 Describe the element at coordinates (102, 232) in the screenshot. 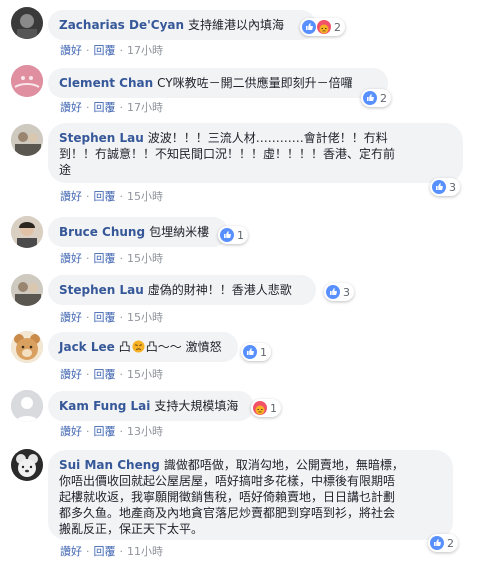

I see `author-name: Bruce Chung` at that location.